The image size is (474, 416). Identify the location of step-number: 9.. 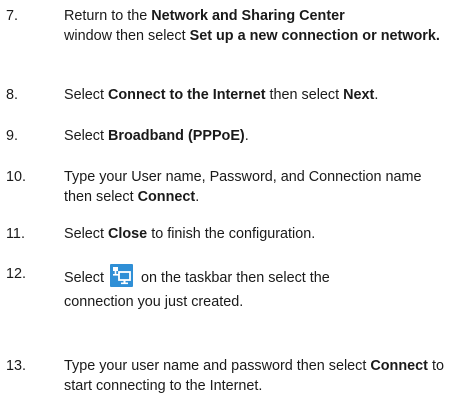
(12, 136).